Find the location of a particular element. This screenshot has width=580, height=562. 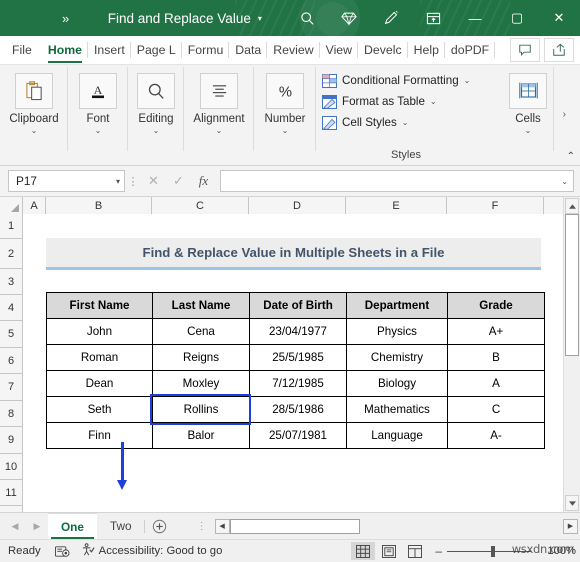

cell-d7: 7/12/1985 is located at coordinates (298, 383).